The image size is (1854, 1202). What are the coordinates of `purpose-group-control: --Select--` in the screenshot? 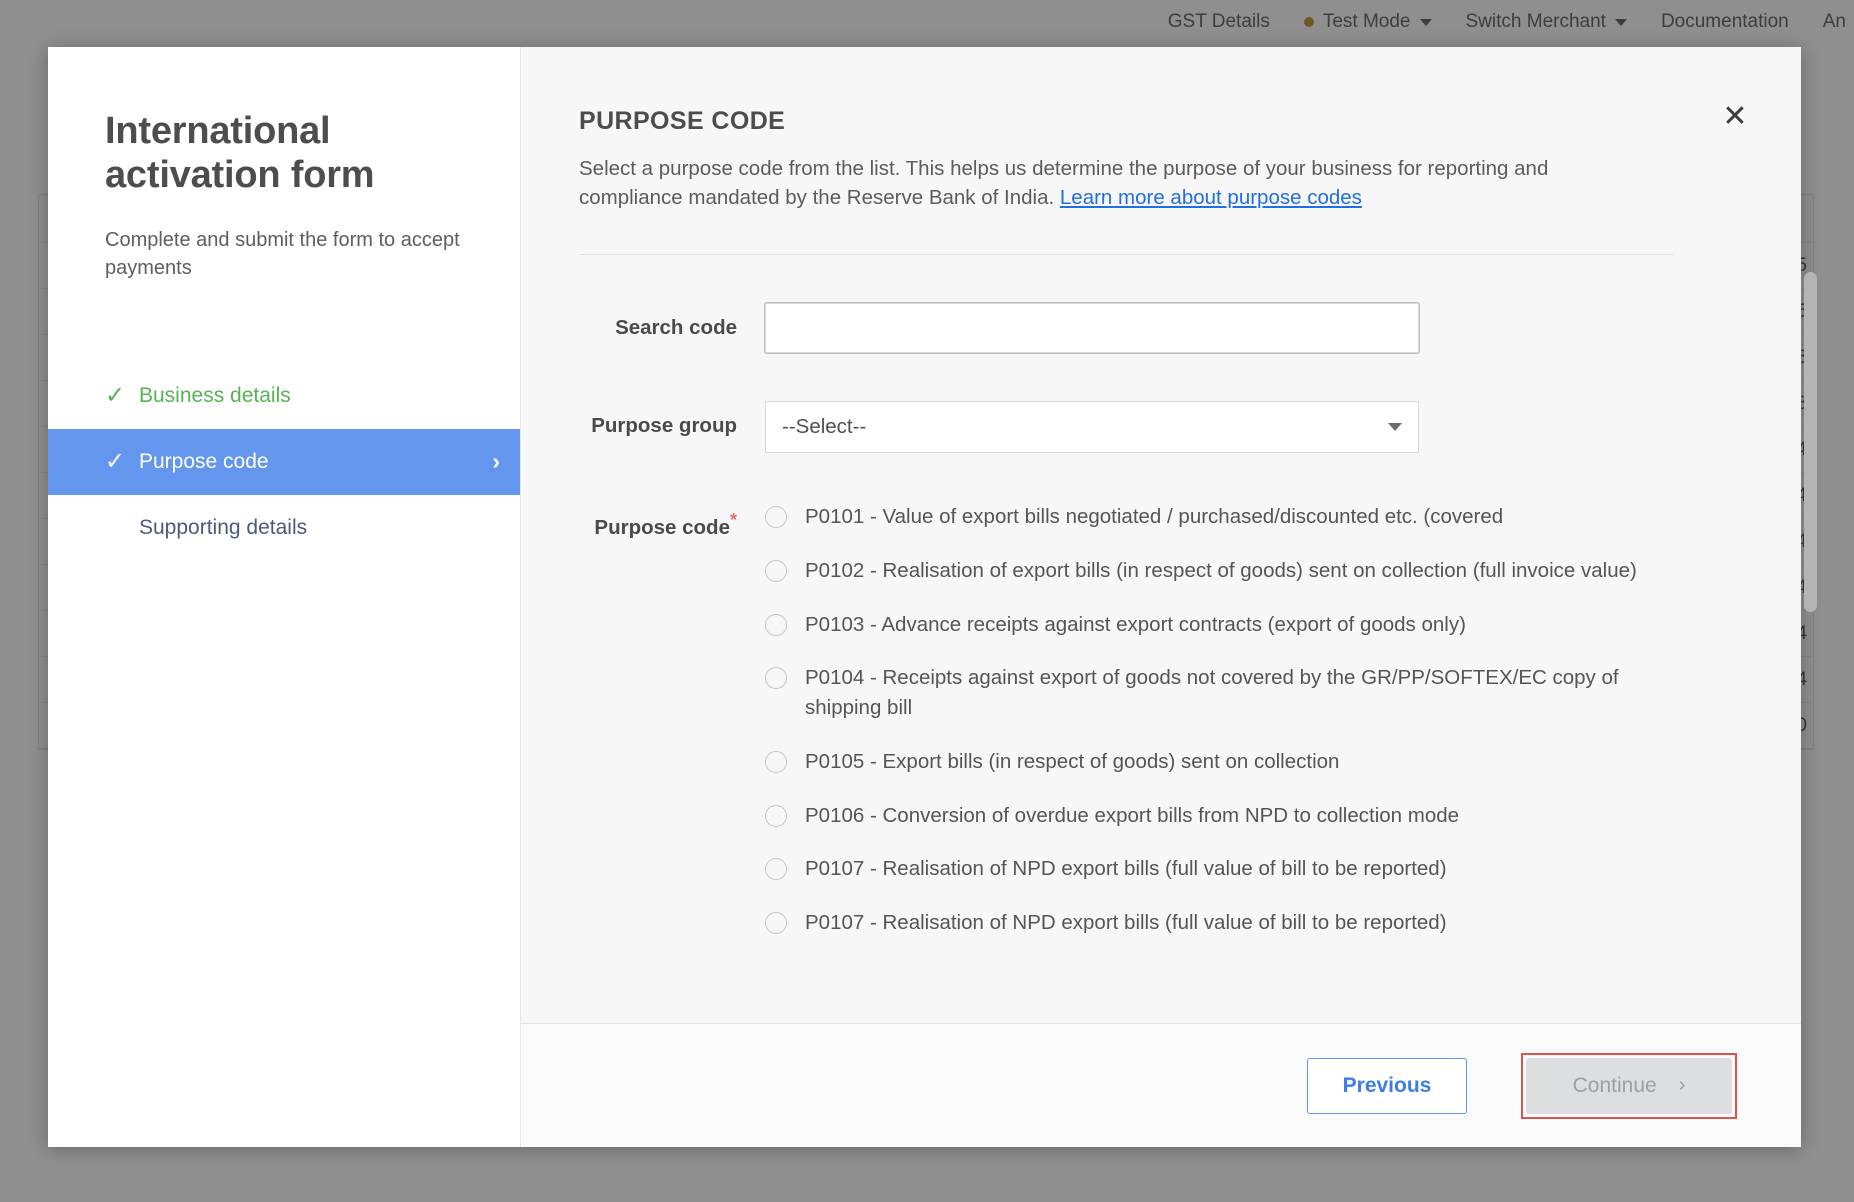 It's located at (1092, 427).